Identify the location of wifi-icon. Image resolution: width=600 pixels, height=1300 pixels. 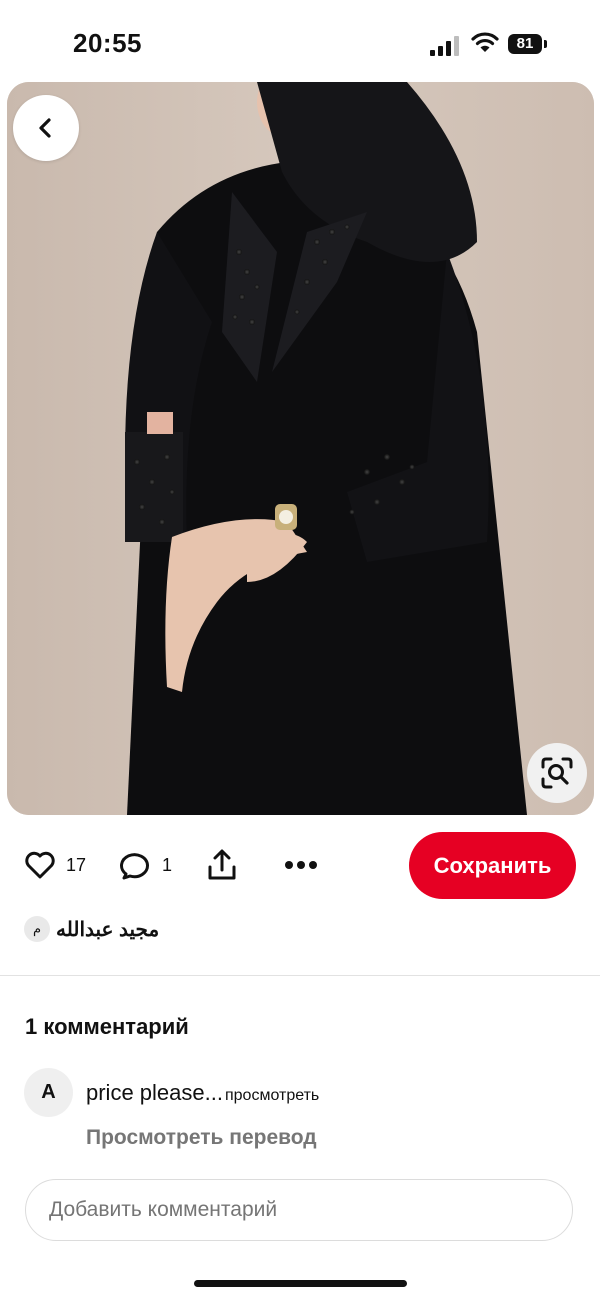
(485, 42).